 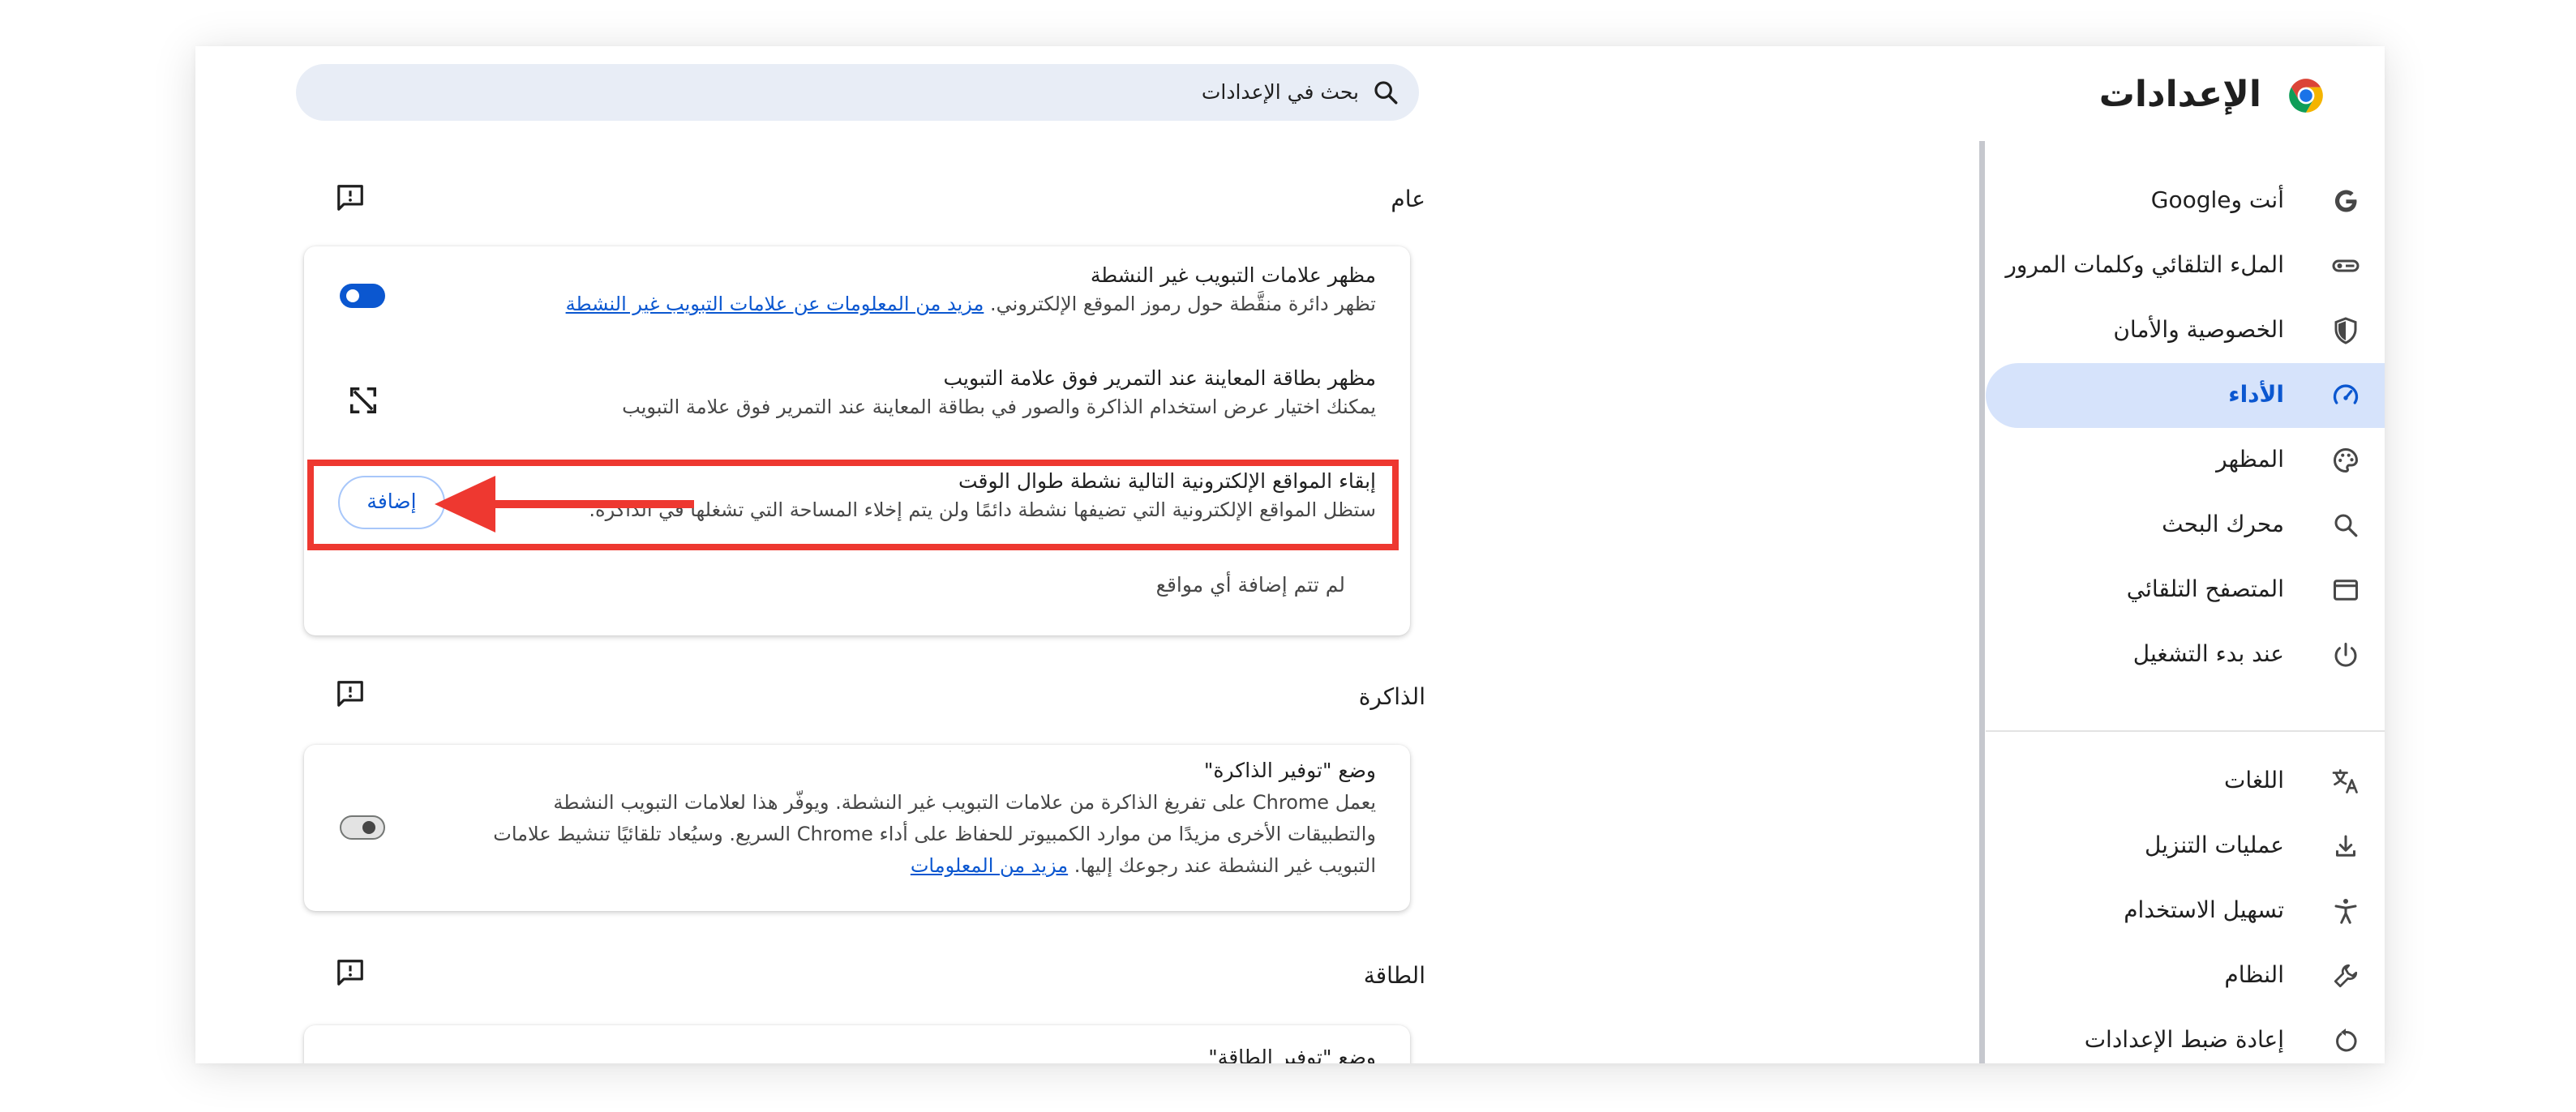 I want to click on memory-saver-title: وضع "توفير الذاكرة", so click(x=1289, y=771).